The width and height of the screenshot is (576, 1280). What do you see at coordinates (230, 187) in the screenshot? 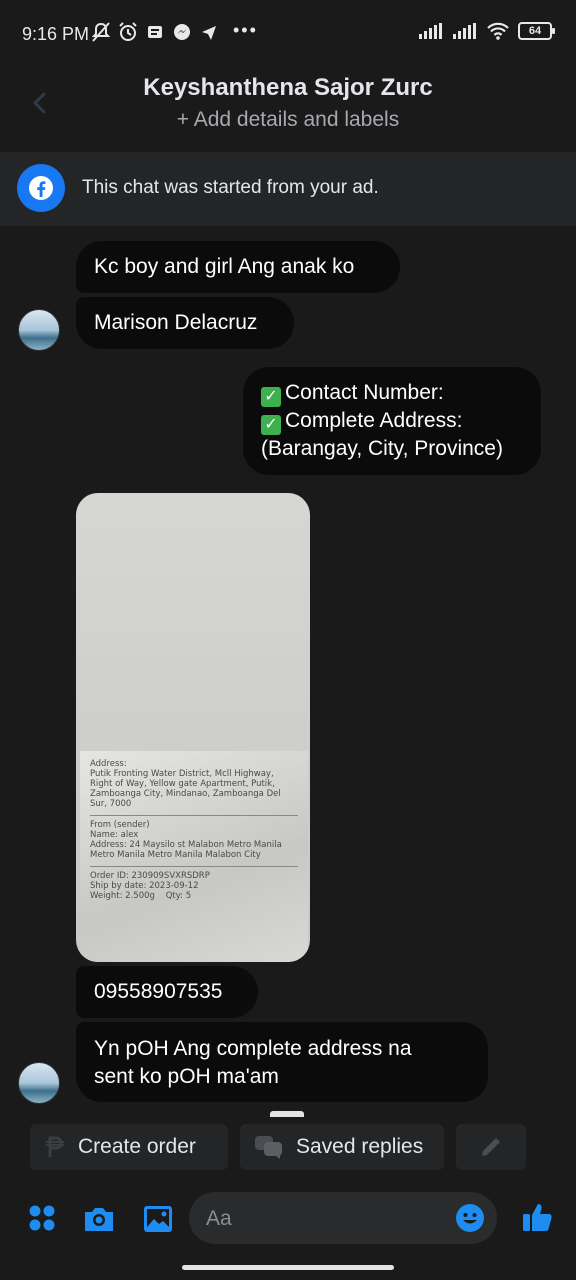
I see `ad-banner-text: This chat was started from your ad.` at bounding box center [230, 187].